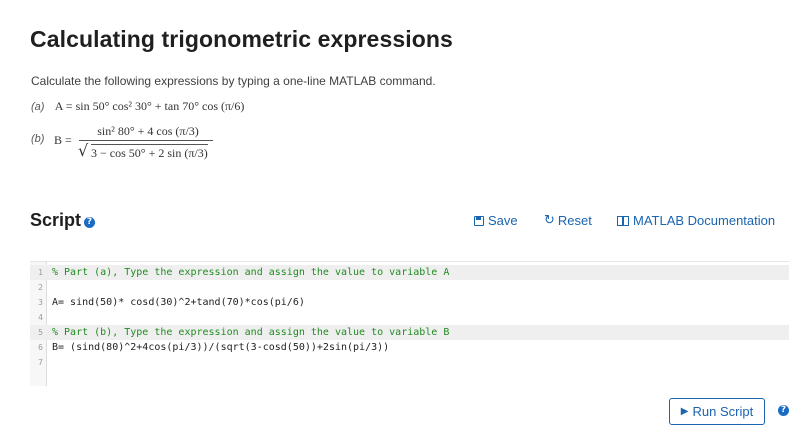 The width and height of the screenshot is (809, 444). What do you see at coordinates (40, 272) in the screenshot?
I see `line-number: 1` at bounding box center [40, 272].